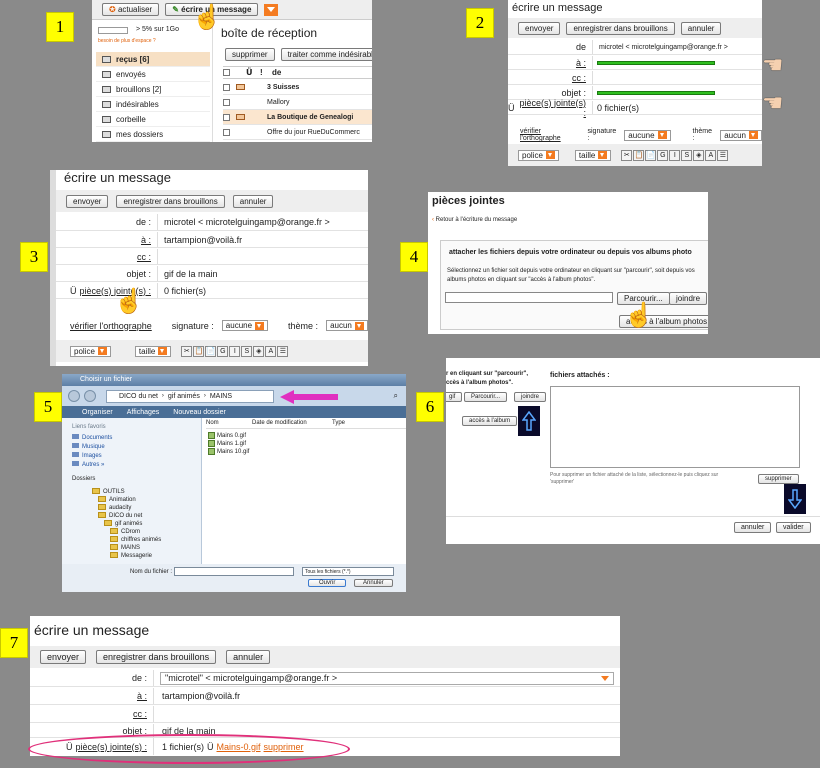 This screenshot has height=768, width=820. What do you see at coordinates (338, 424) in the screenshot?
I see `type-column: Type` at bounding box center [338, 424].